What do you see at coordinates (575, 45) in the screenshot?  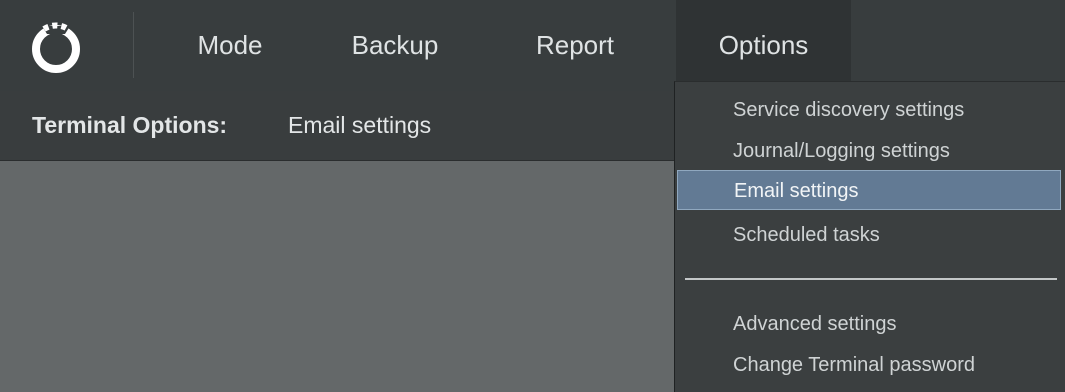 I see `menu-report: Report` at bounding box center [575, 45].